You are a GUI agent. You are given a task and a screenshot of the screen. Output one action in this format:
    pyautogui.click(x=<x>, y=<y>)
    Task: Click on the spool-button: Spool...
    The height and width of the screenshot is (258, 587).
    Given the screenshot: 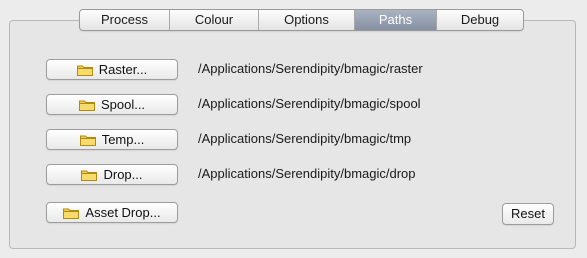 What is the action you would take?
    pyautogui.click(x=112, y=104)
    